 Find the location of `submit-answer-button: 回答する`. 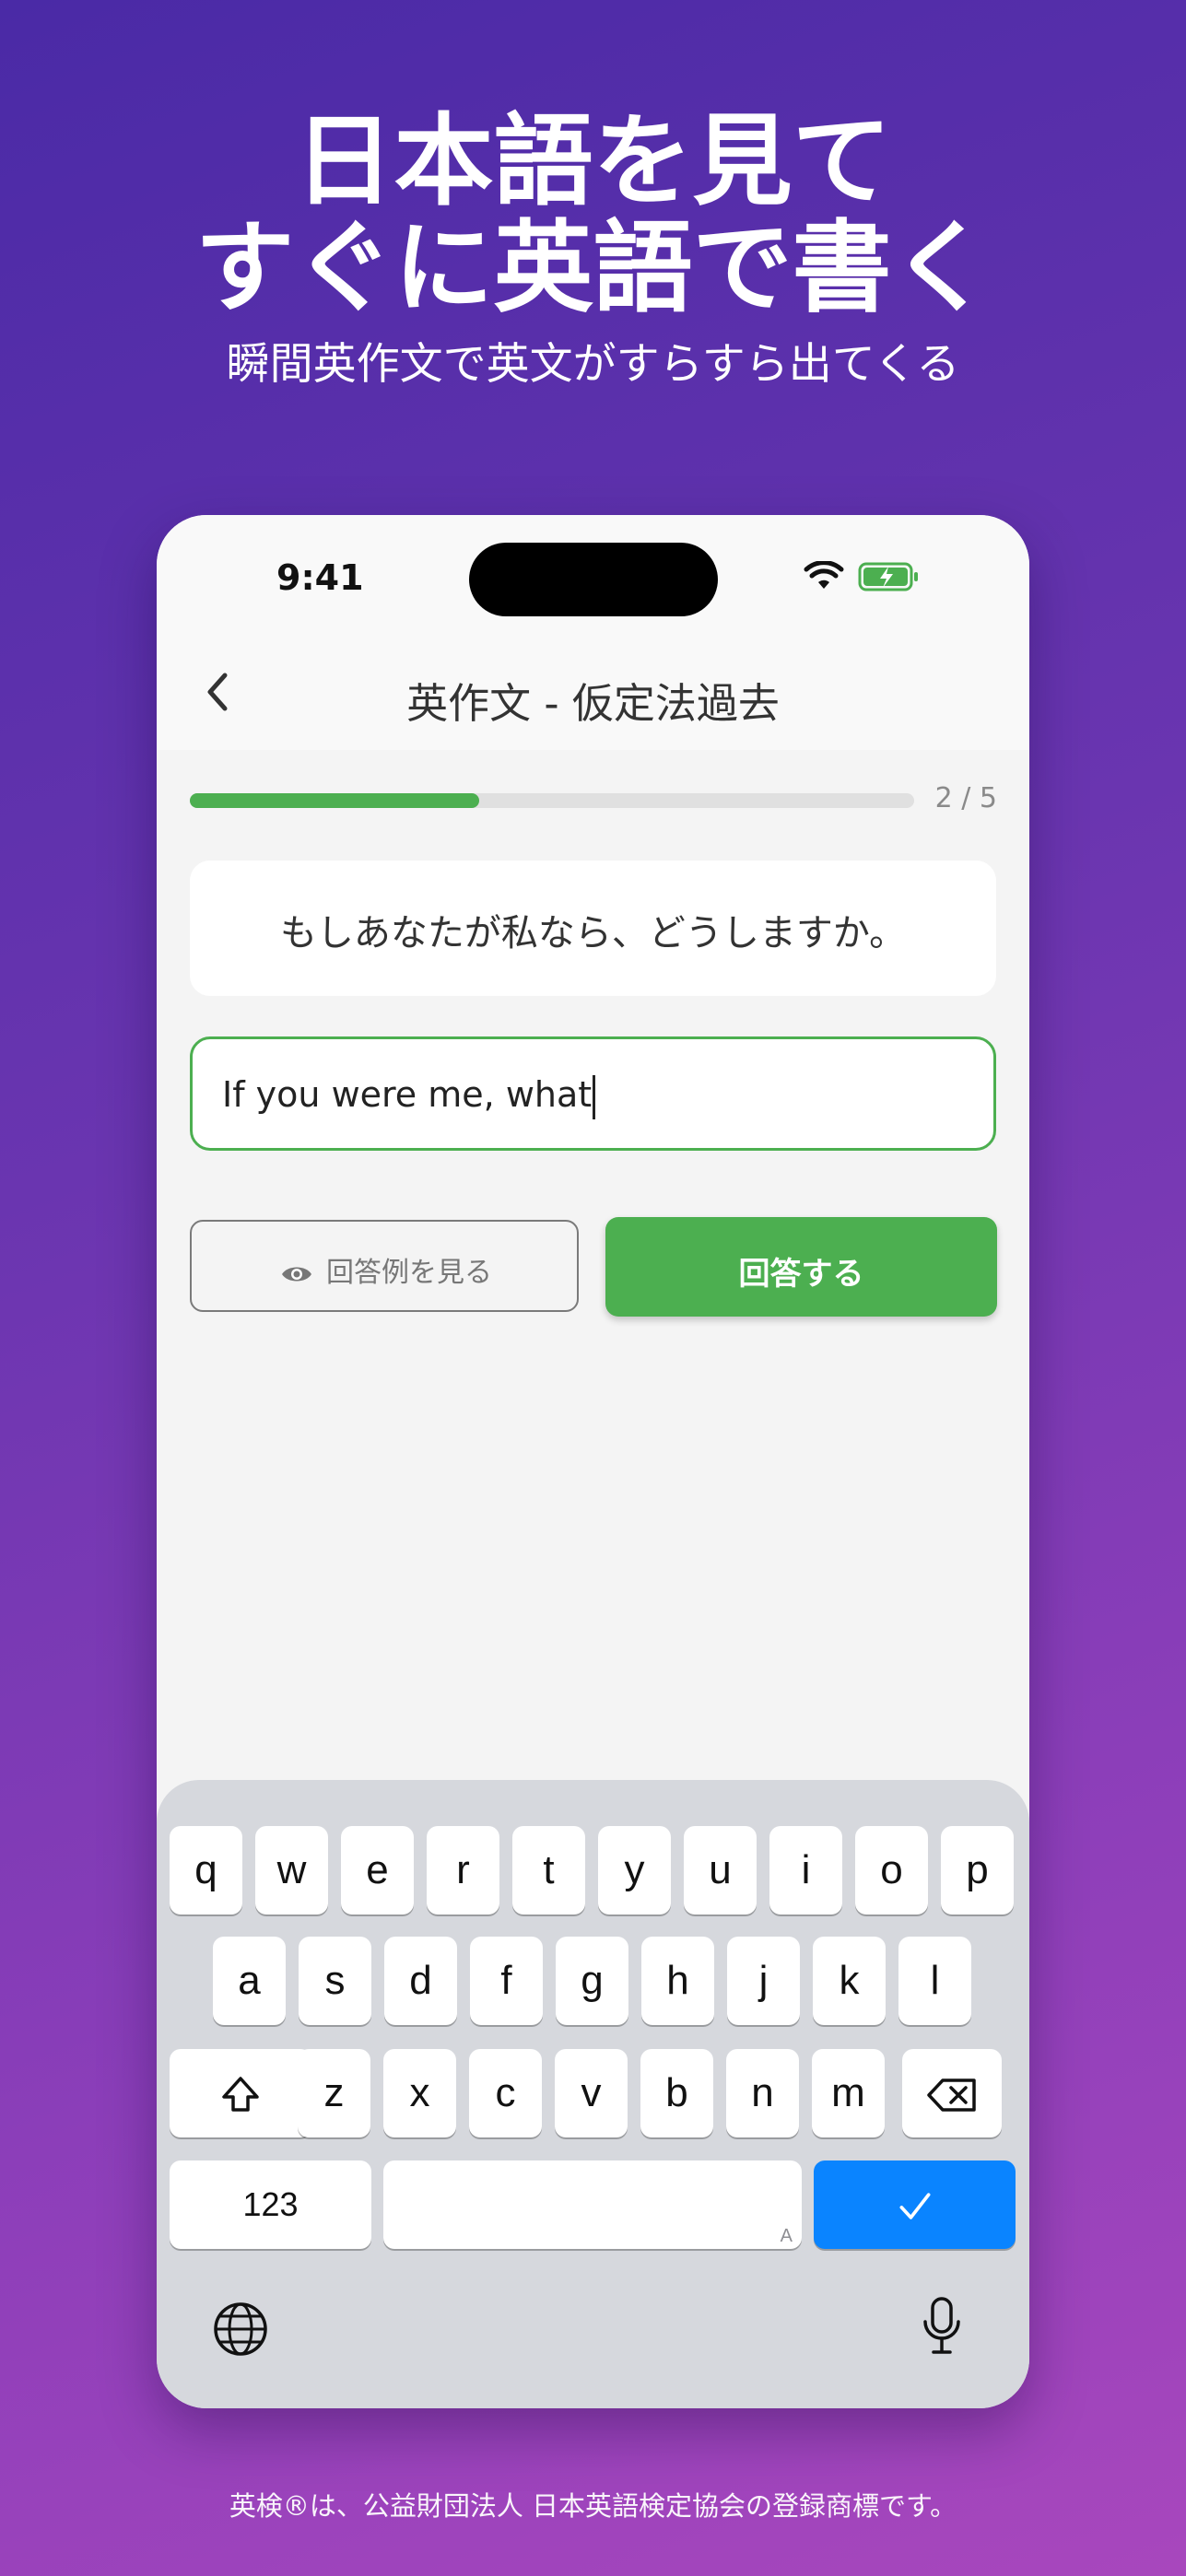

submit-answer-button: 回答する is located at coordinates (801, 1267).